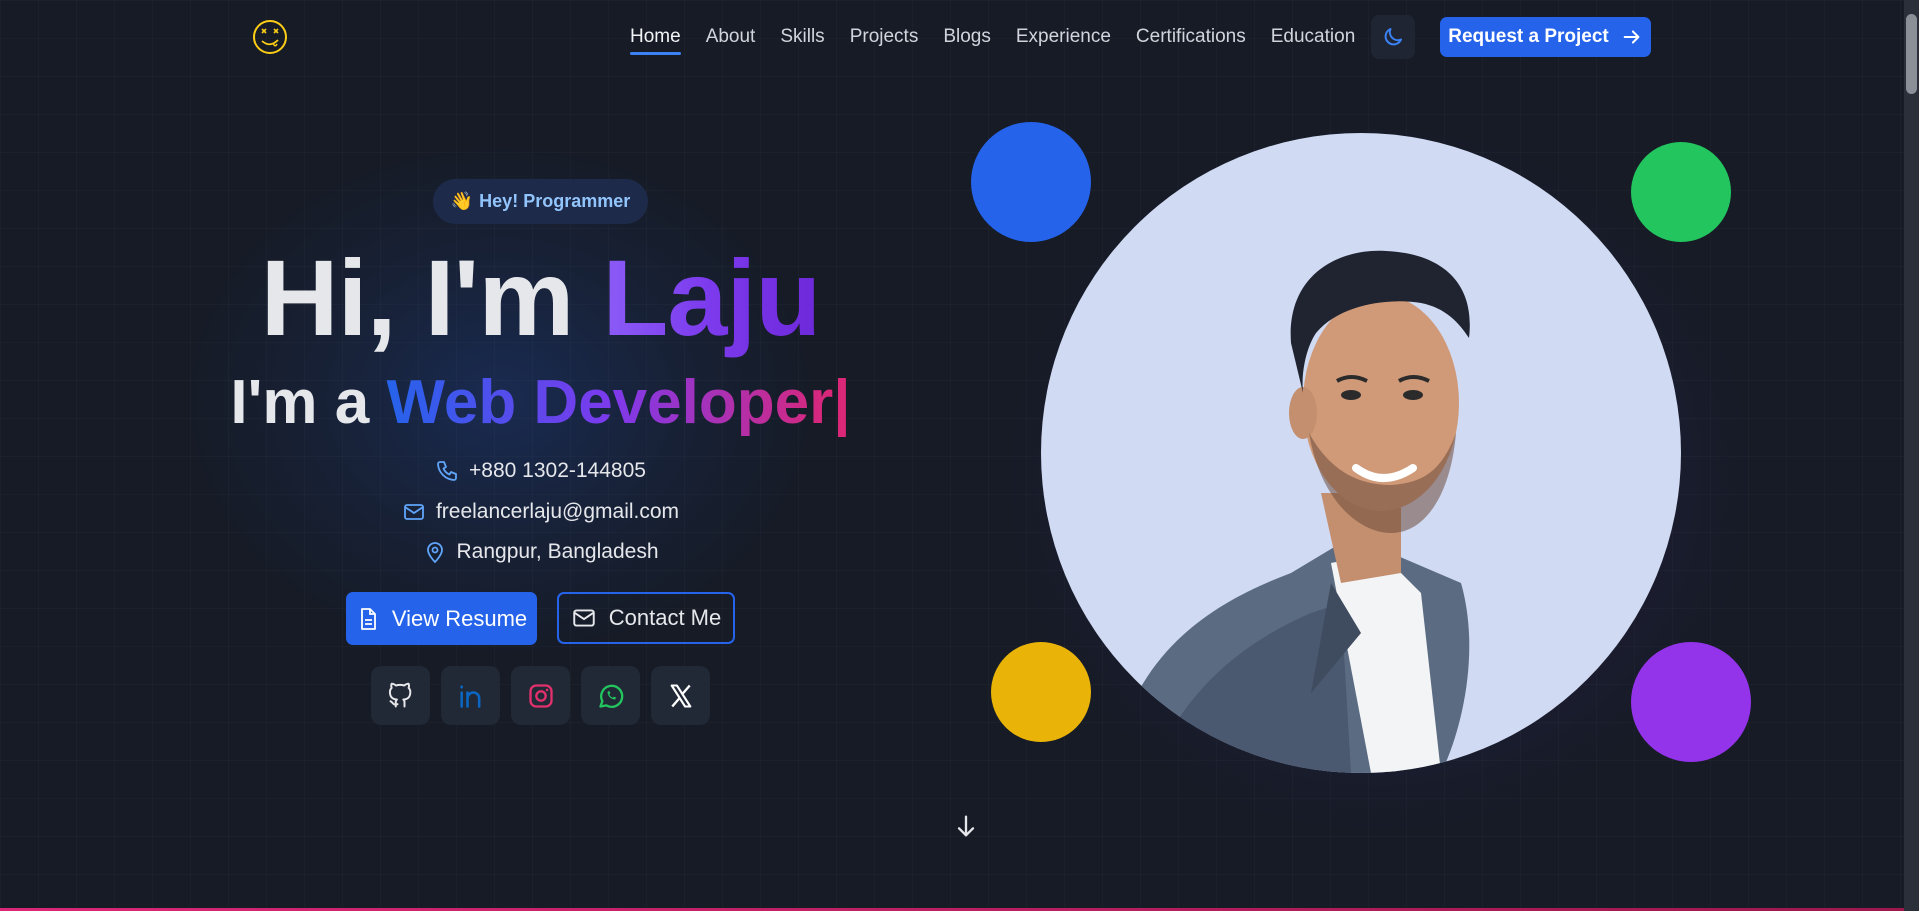  I want to click on nav-item-home: Home, so click(655, 39).